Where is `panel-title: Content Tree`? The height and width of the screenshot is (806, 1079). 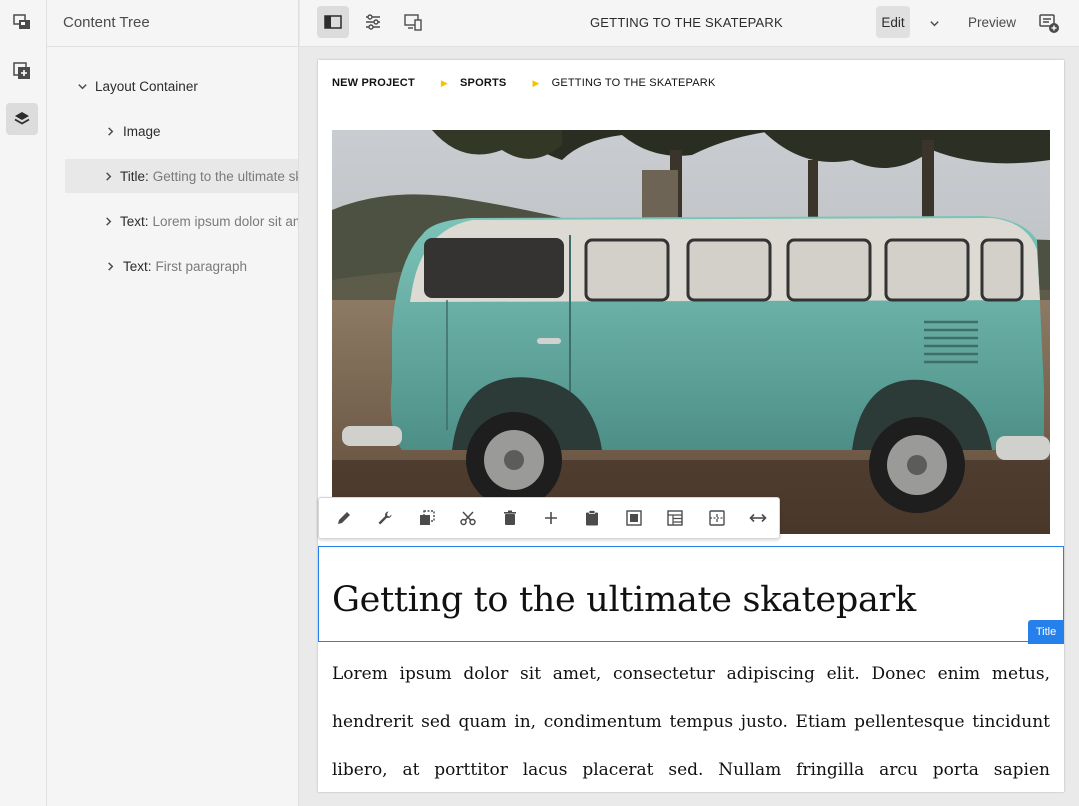 panel-title: Content Tree is located at coordinates (106, 22).